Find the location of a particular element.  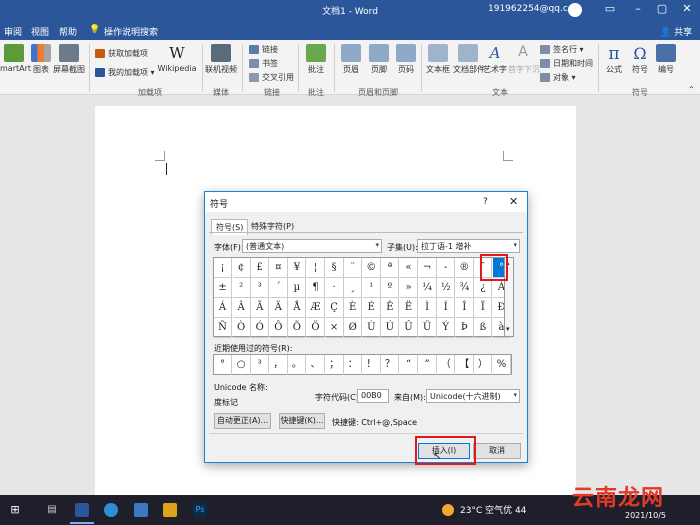

my-addins-button: 我的加载项 ▾ is located at coordinates (125, 72).